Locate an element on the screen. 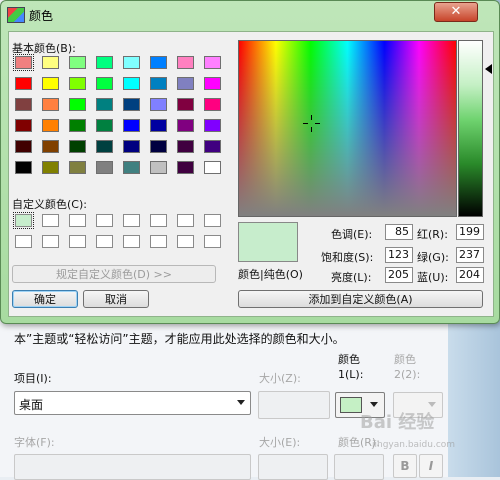 The width and height of the screenshot is (500, 480). item-select: 桌面 is located at coordinates (132, 403).